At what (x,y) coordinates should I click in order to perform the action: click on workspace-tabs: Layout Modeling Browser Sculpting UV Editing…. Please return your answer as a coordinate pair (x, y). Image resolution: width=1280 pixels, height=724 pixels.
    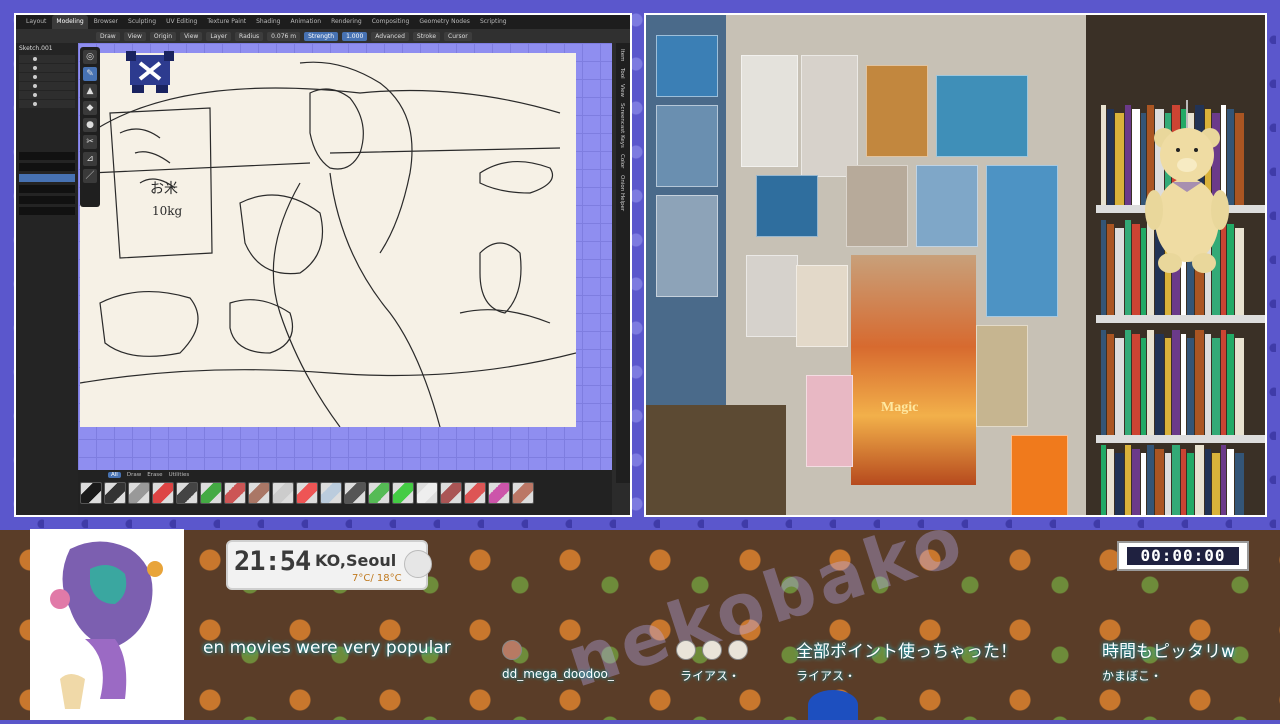
    Looking at the image, I should click on (323, 22).